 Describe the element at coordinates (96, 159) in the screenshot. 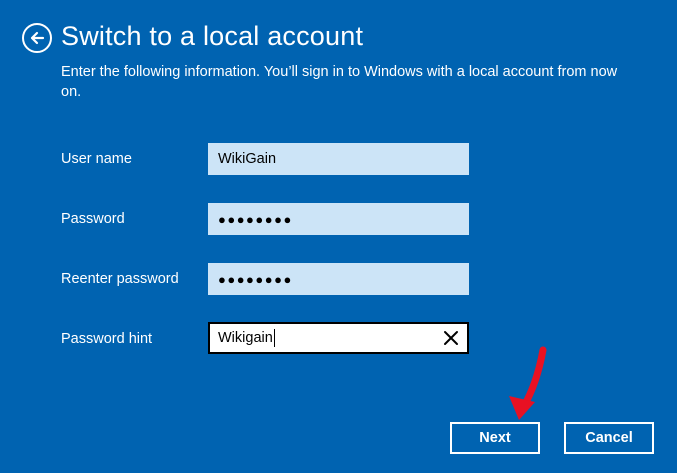

I see `user-name-label: User name` at that location.